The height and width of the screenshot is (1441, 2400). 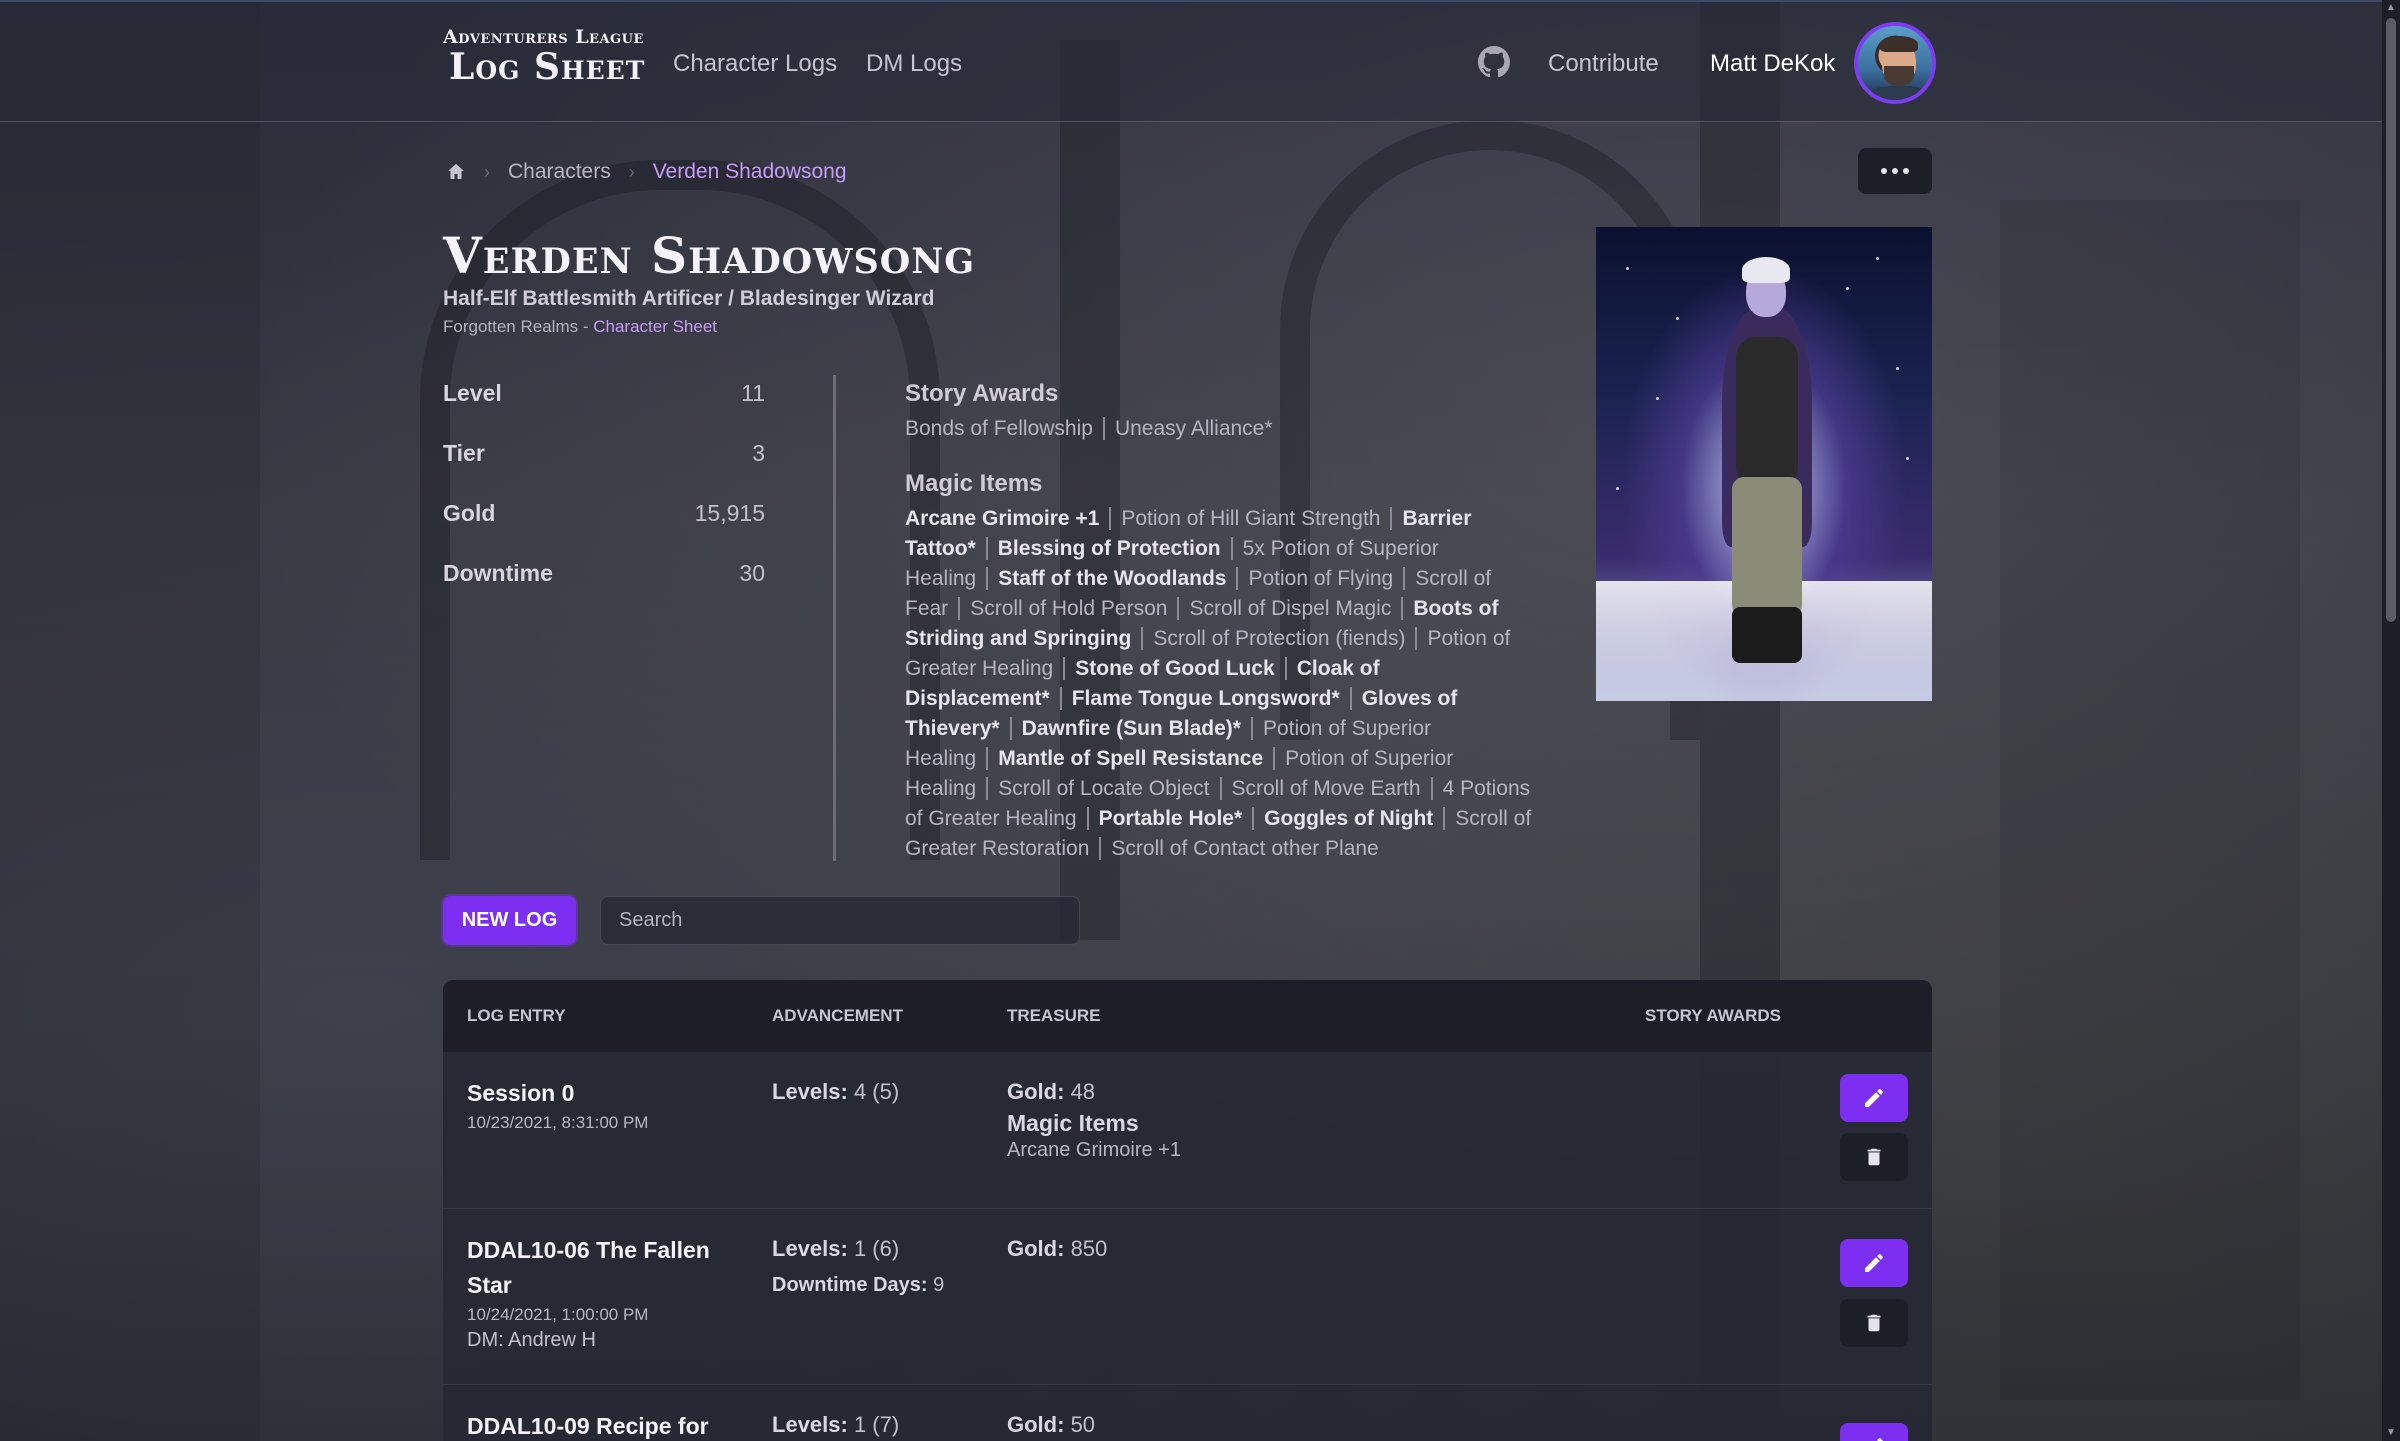 I want to click on downtime-label: Downtime Days:, so click(x=850, y=1285).